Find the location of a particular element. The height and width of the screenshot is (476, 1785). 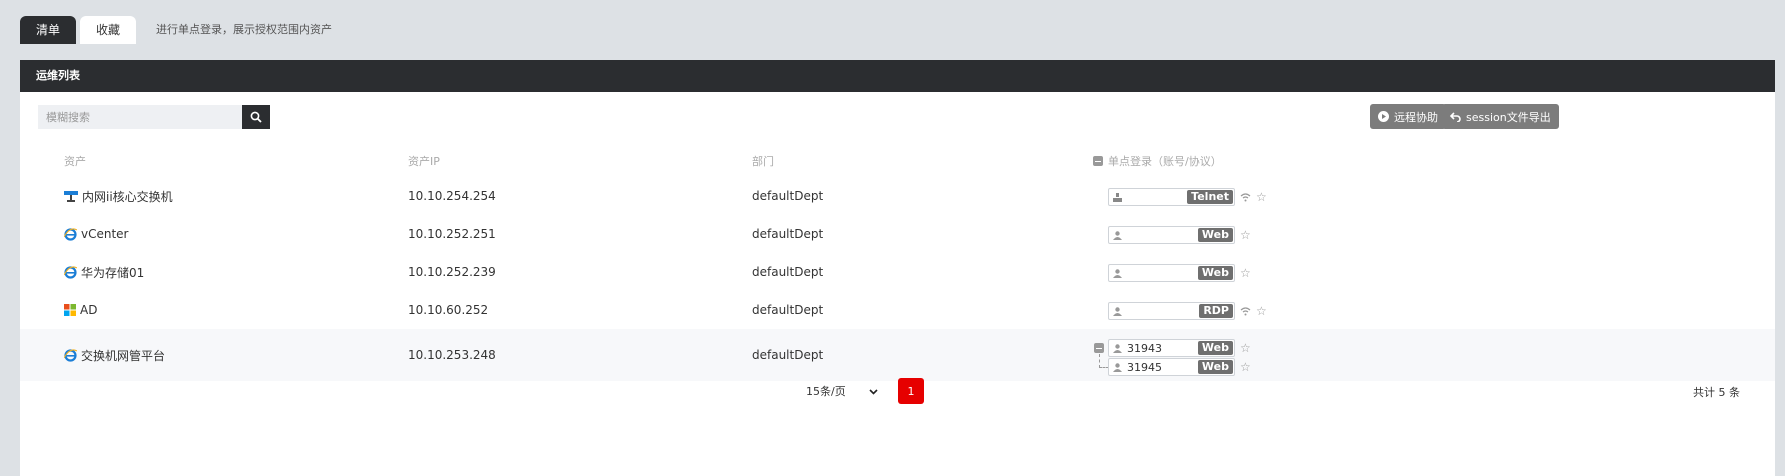

search-icon is located at coordinates (256, 117).